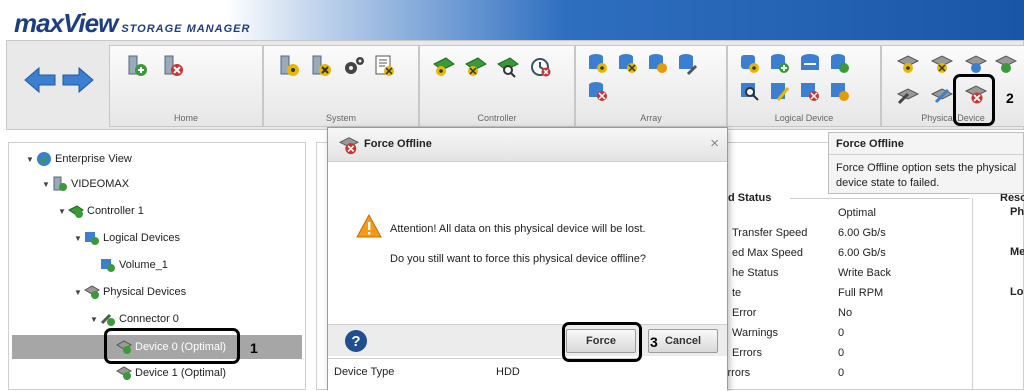 Image resolution: width=1024 pixels, height=391 pixels. I want to click on array-power-icon, so click(658, 64).